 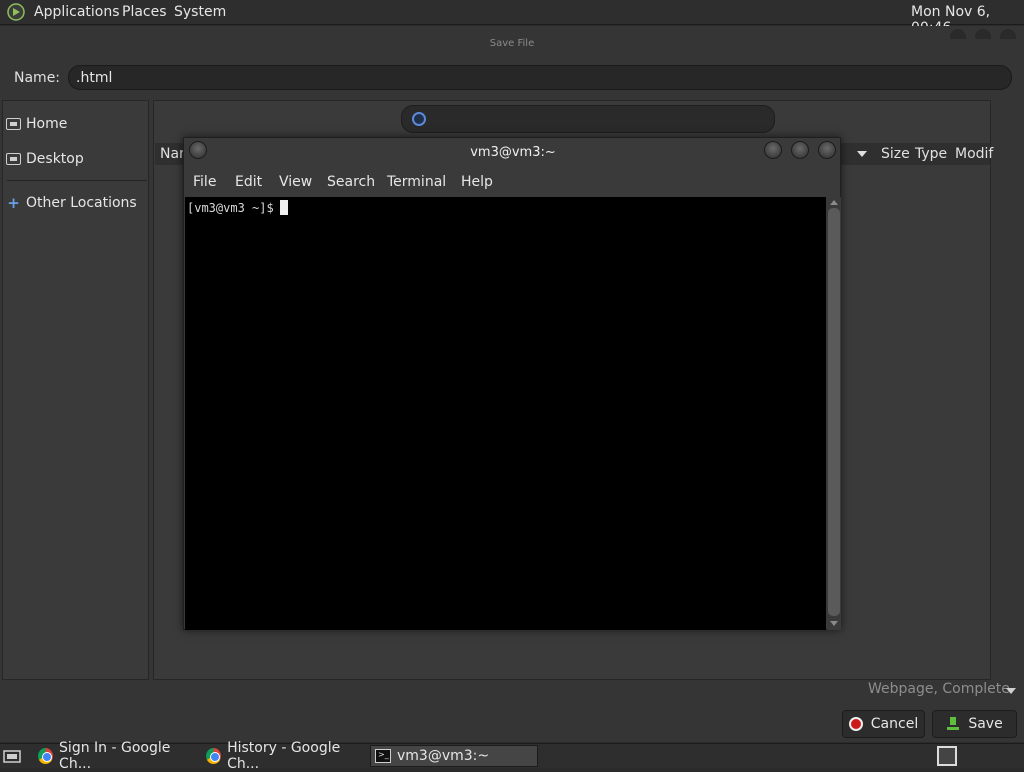 What do you see at coordinates (144, 12) in the screenshot?
I see `places-menu: Places` at bounding box center [144, 12].